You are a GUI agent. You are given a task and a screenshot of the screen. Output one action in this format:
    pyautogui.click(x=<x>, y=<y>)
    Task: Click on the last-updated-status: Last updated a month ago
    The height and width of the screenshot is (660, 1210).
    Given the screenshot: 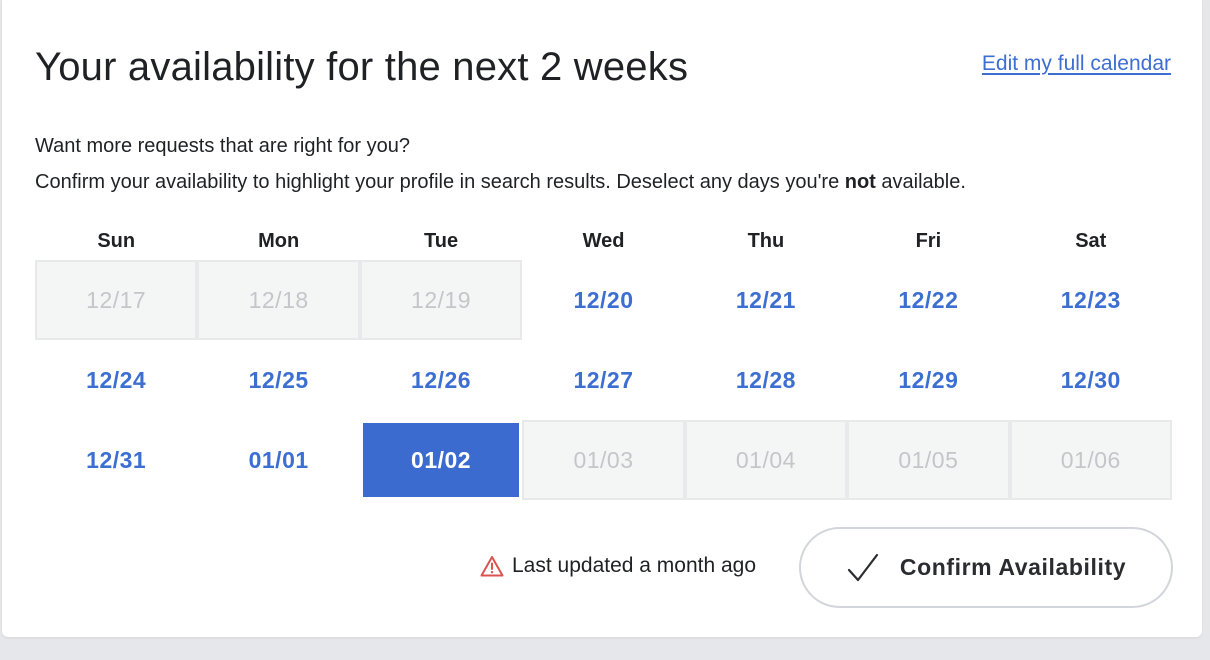 What is the action you would take?
    pyautogui.click(x=618, y=566)
    